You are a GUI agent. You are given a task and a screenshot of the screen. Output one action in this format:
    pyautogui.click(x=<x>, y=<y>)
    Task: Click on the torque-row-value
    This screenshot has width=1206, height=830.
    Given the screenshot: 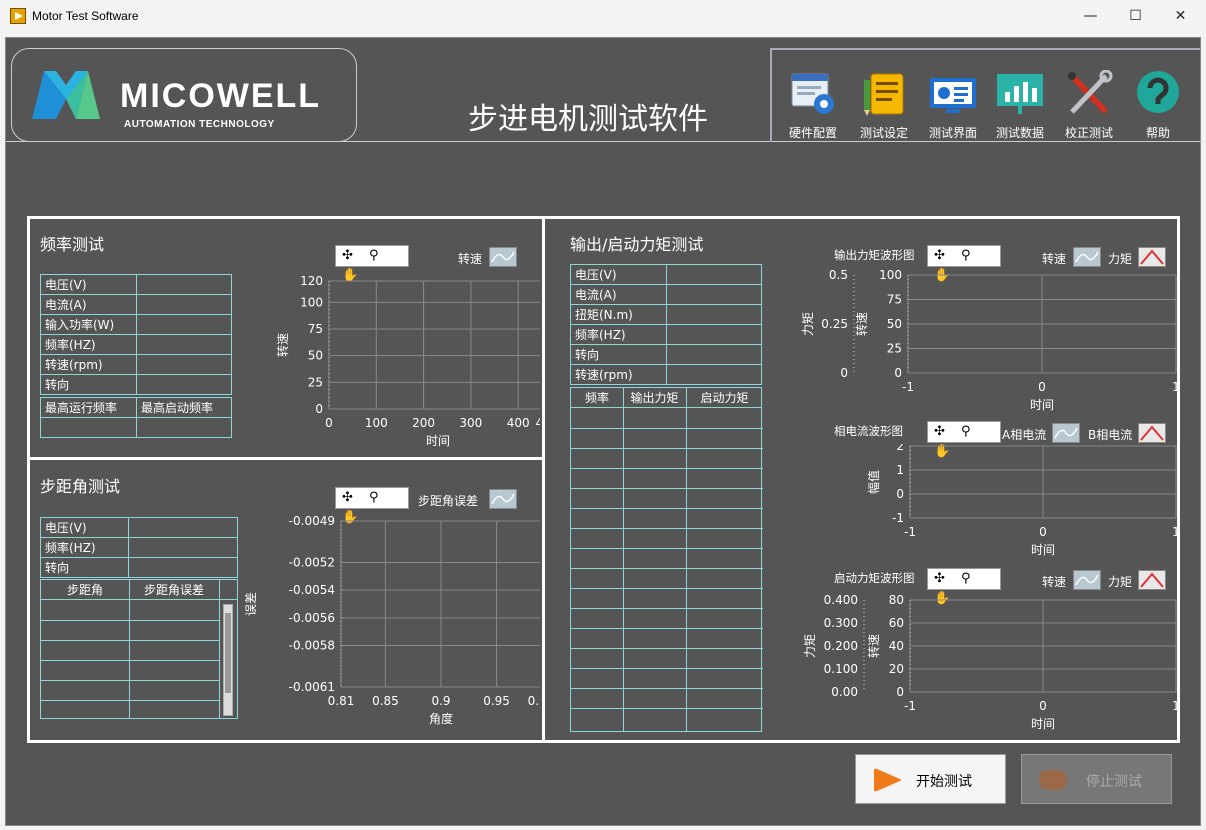 What is the action you would take?
    pyautogui.click(x=714, y=294)
    